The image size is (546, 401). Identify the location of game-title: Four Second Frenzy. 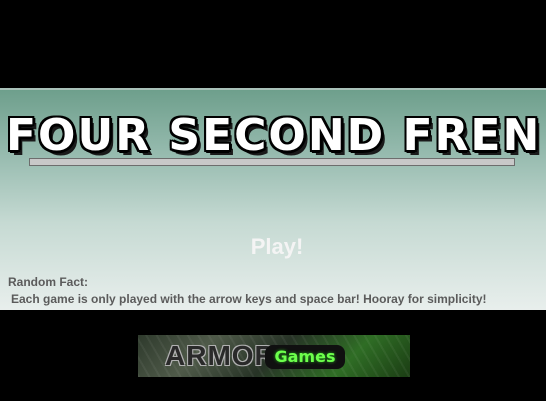
(273, 135).